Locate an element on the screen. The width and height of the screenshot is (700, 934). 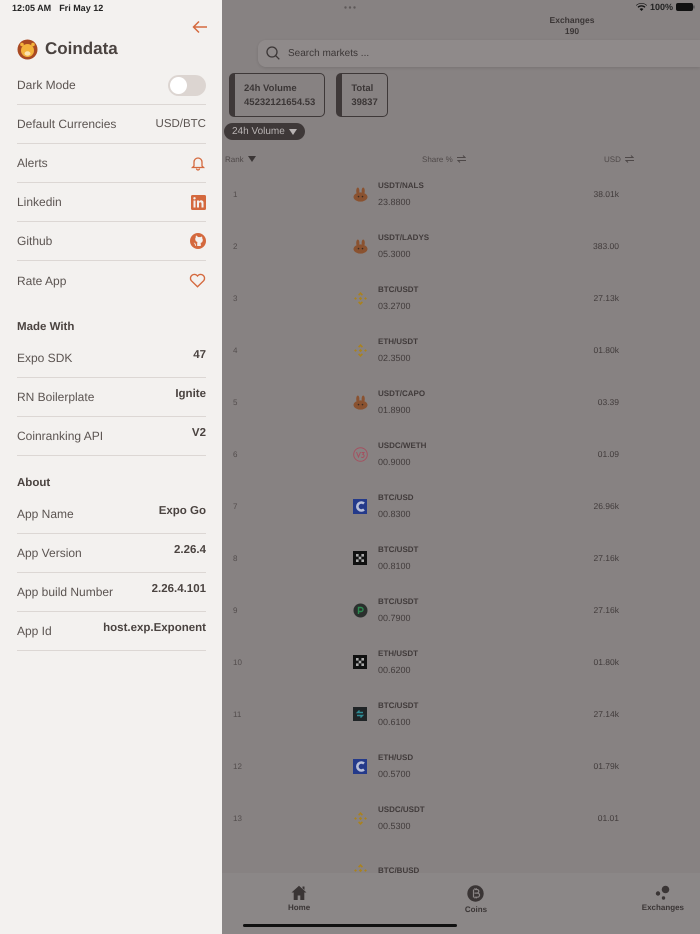
more-icon is located at coordinates (350, 7).